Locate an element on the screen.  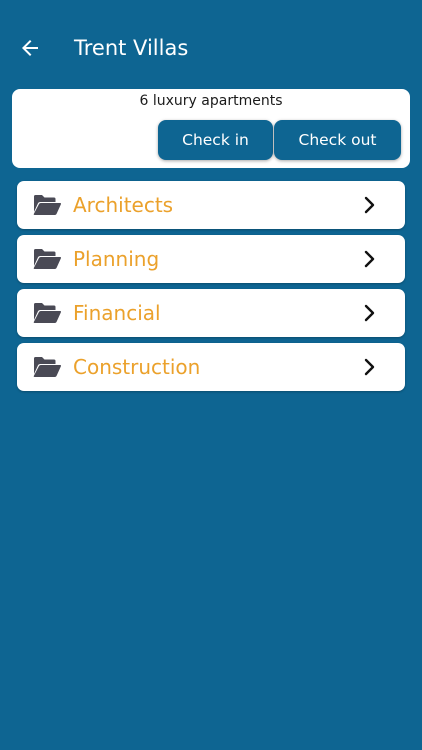
page-title: Trent Villas is located at coordinates (131, 48).